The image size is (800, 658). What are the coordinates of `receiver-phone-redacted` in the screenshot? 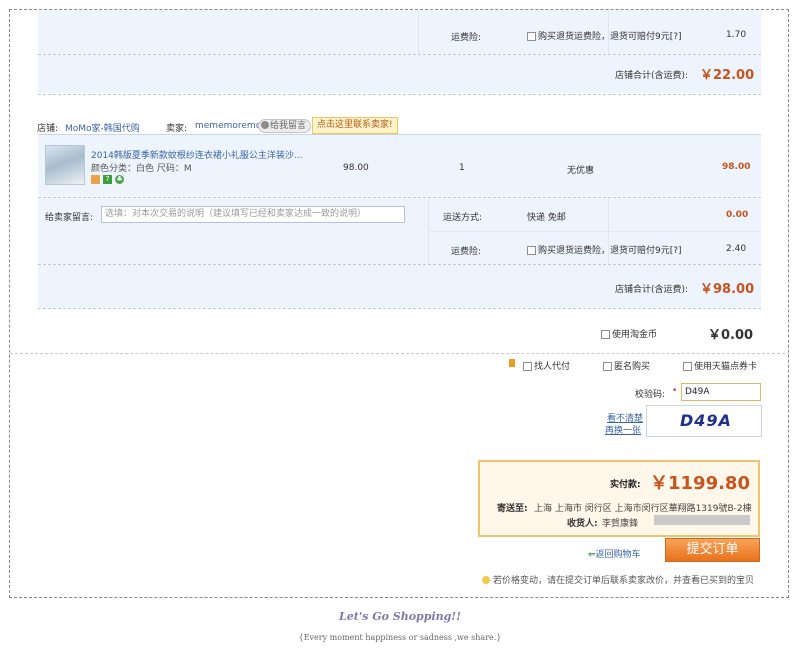 It's located at (702, 520).